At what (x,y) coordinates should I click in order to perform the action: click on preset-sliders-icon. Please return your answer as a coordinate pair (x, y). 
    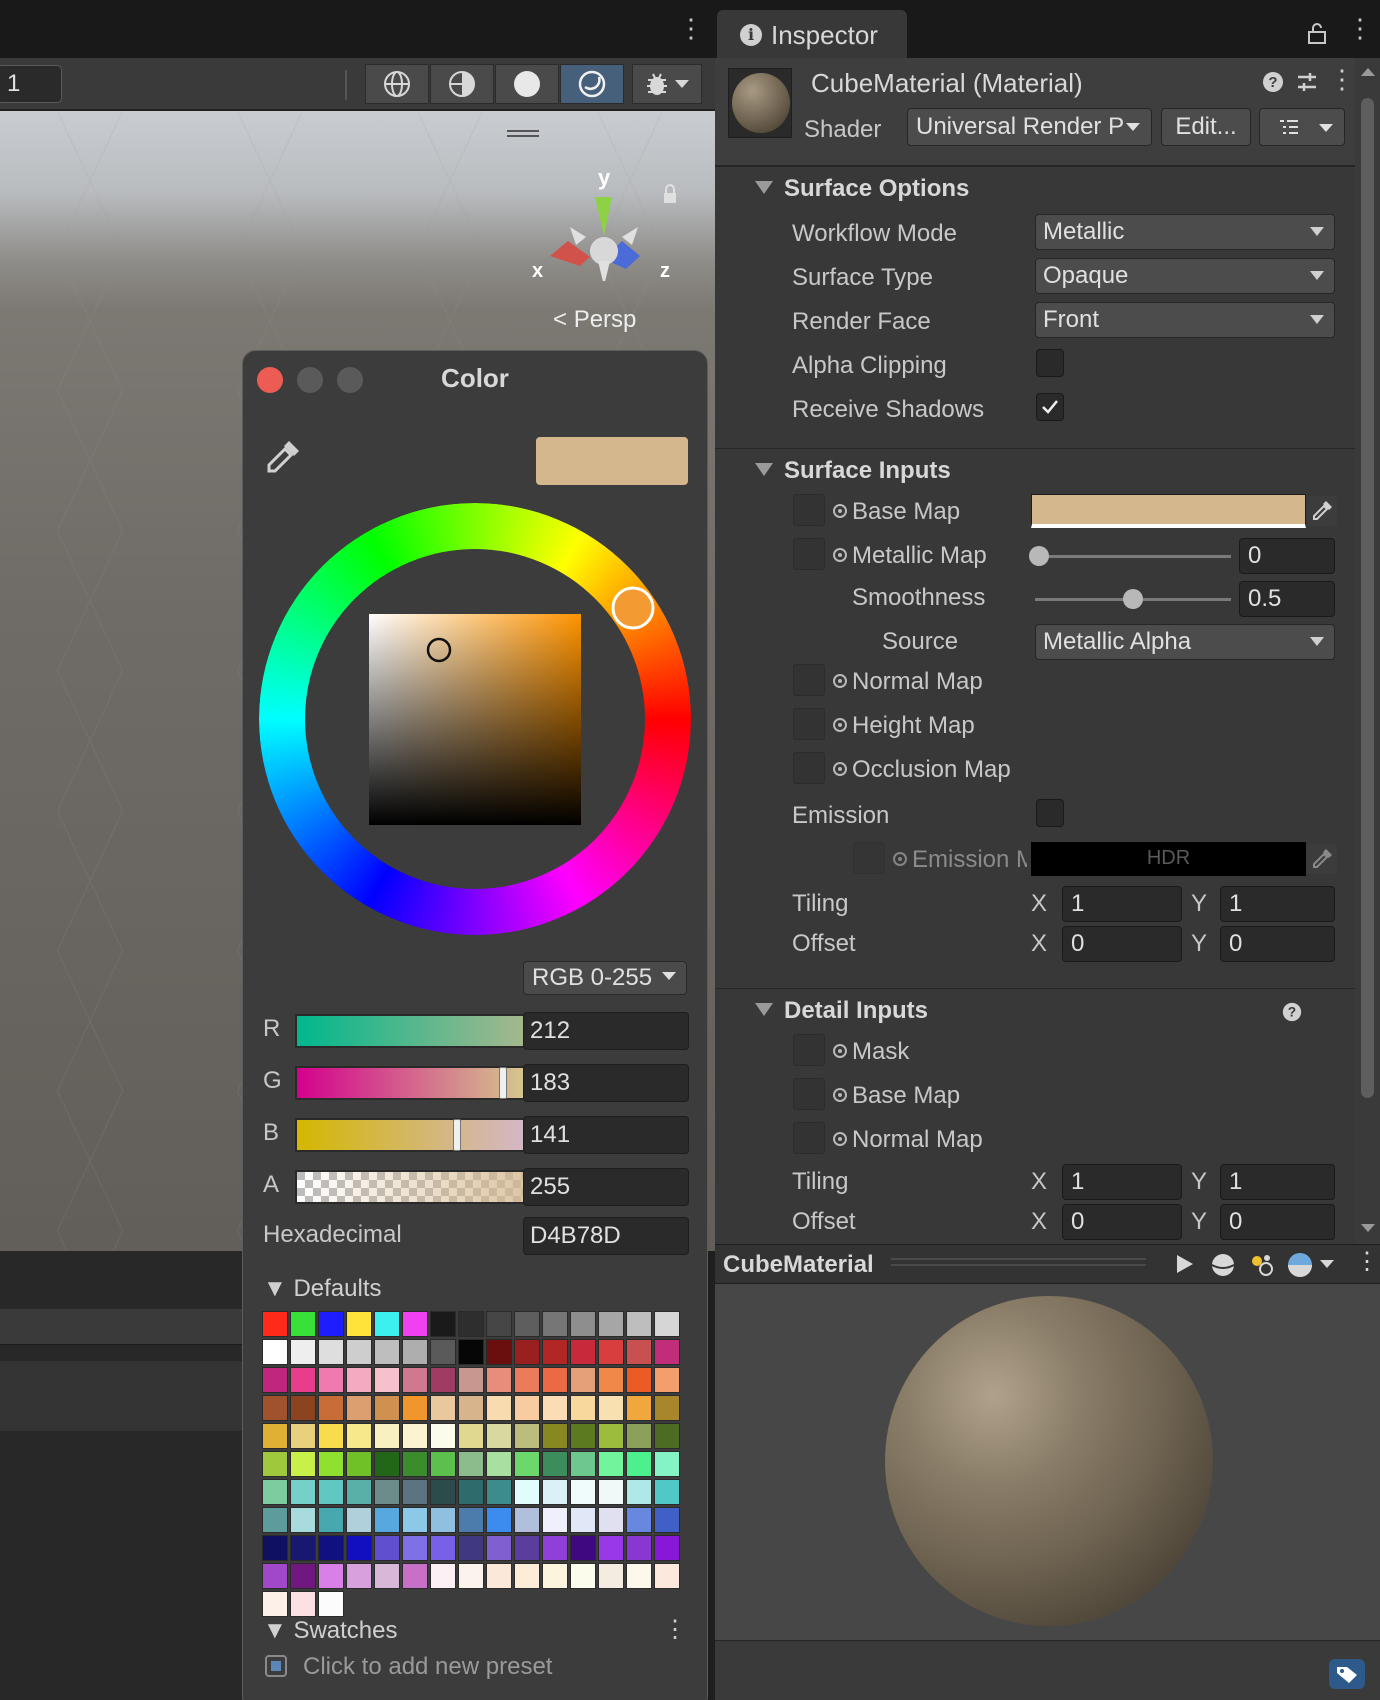
    Looking at the image, I should click on (1307, 82).